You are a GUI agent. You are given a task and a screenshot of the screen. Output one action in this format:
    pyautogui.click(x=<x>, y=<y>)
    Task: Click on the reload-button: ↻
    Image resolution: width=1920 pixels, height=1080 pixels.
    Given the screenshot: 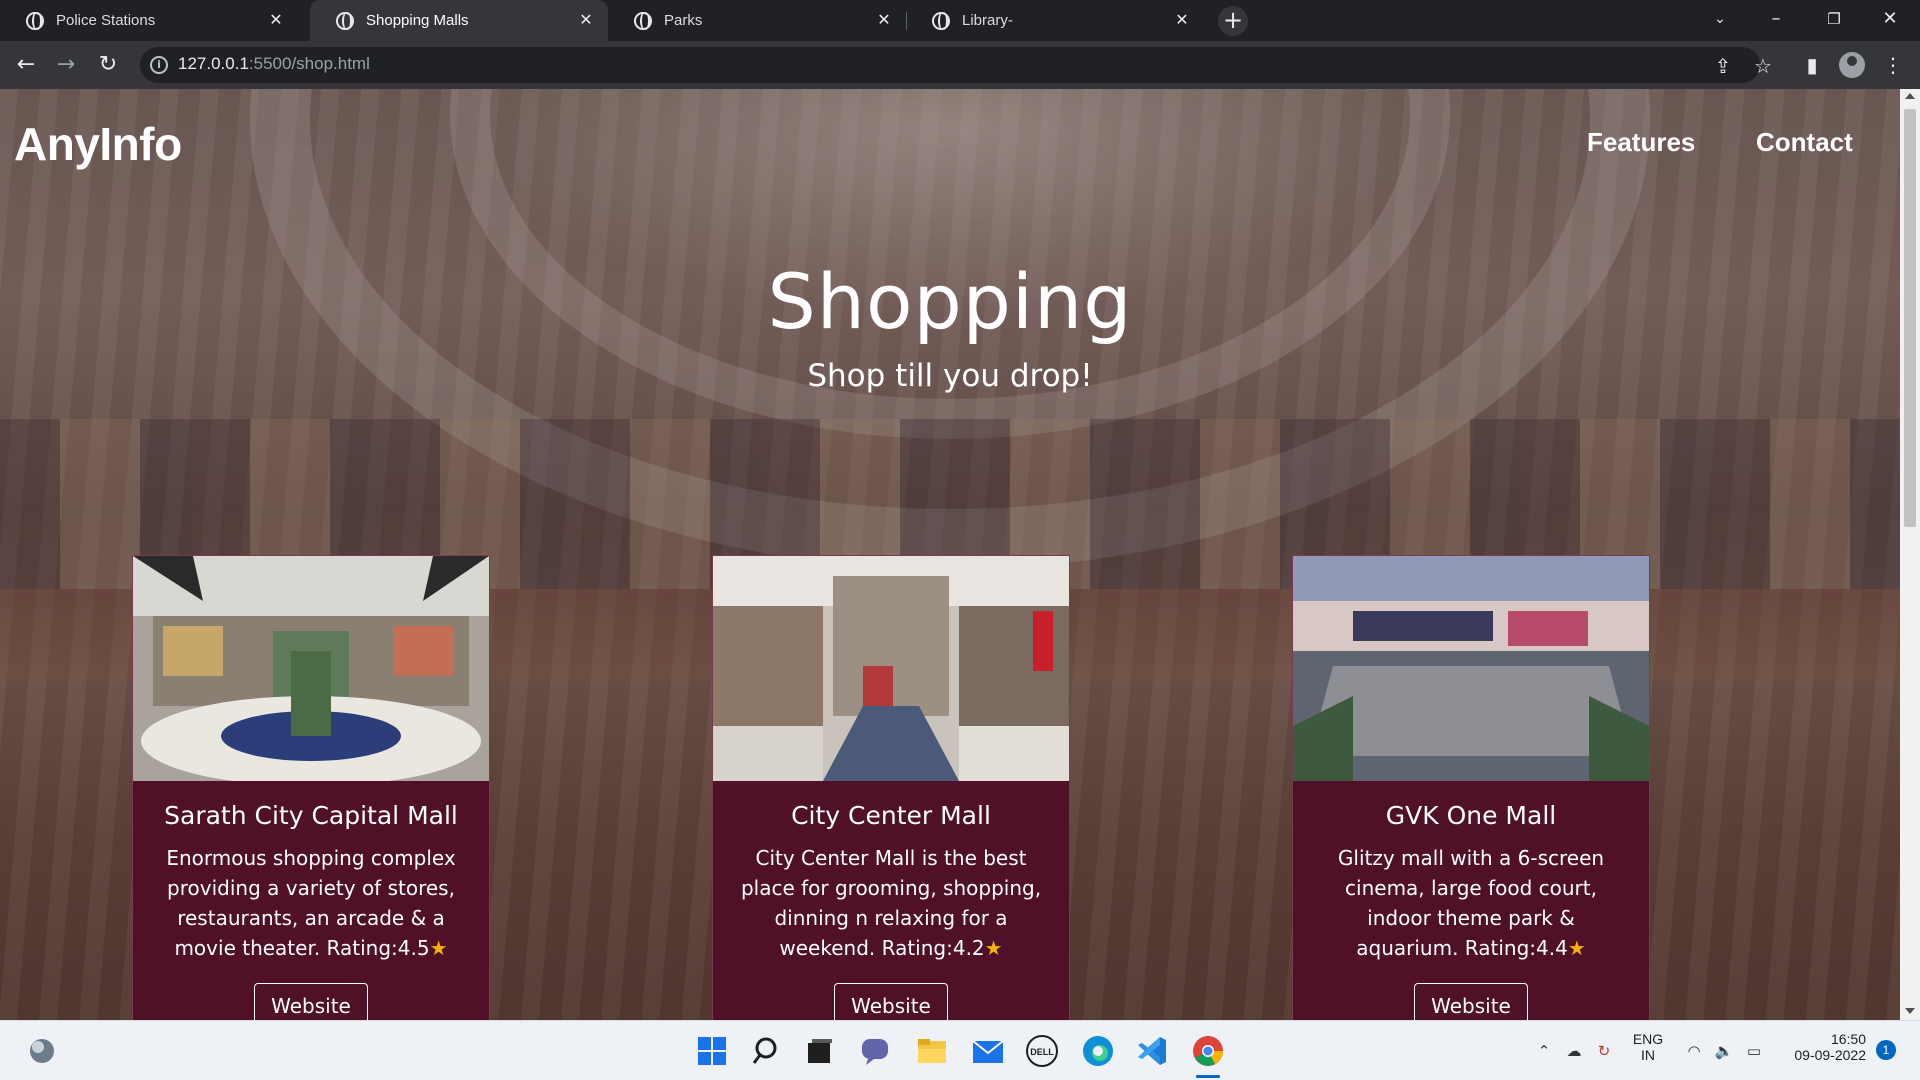 What is the action you would take?
    pyautogui.click(x=108, y=65)
    